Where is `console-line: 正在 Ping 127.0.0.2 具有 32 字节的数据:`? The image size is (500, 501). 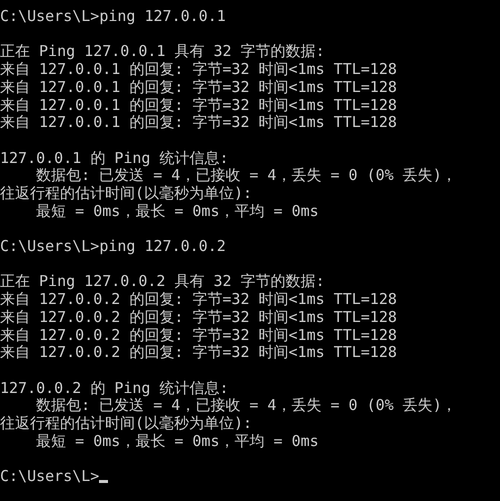
console-line: 正在 Ping 127.0.0.2 具有 32 字节的数据: is located at coordinates (162, 282).